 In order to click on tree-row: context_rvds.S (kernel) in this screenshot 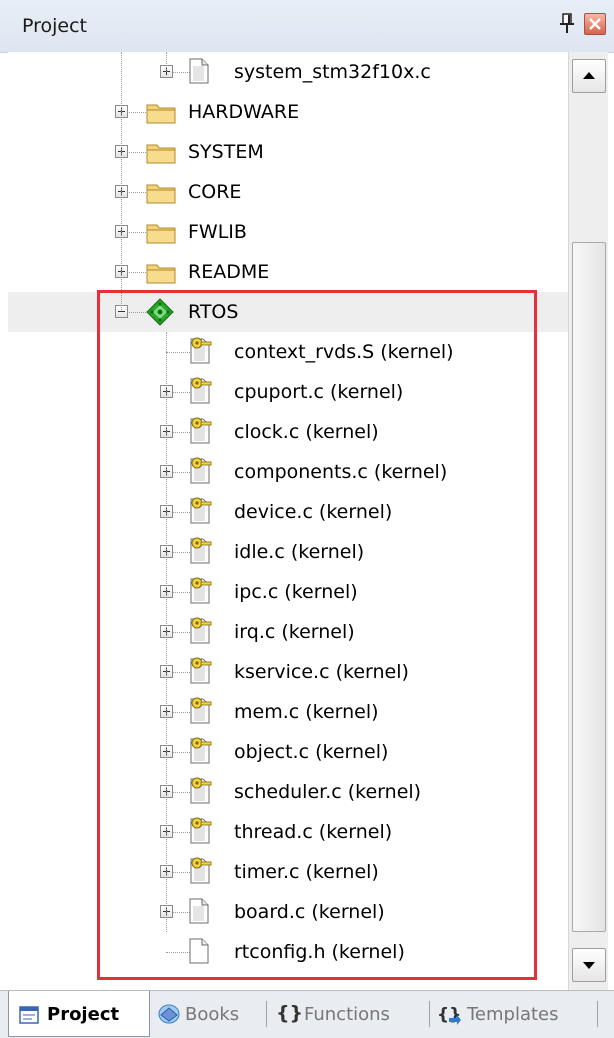, I will do `click(288, 352)`.